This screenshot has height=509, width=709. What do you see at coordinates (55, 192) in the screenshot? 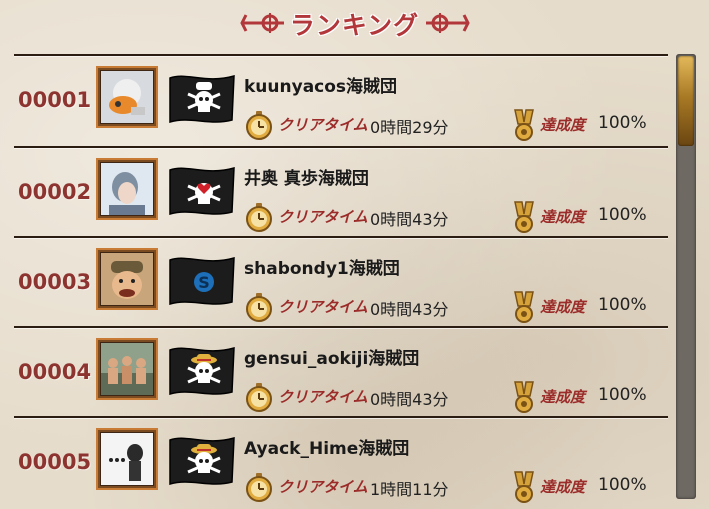
I see `rank-number: 00002` at bounding box center [55, 192].